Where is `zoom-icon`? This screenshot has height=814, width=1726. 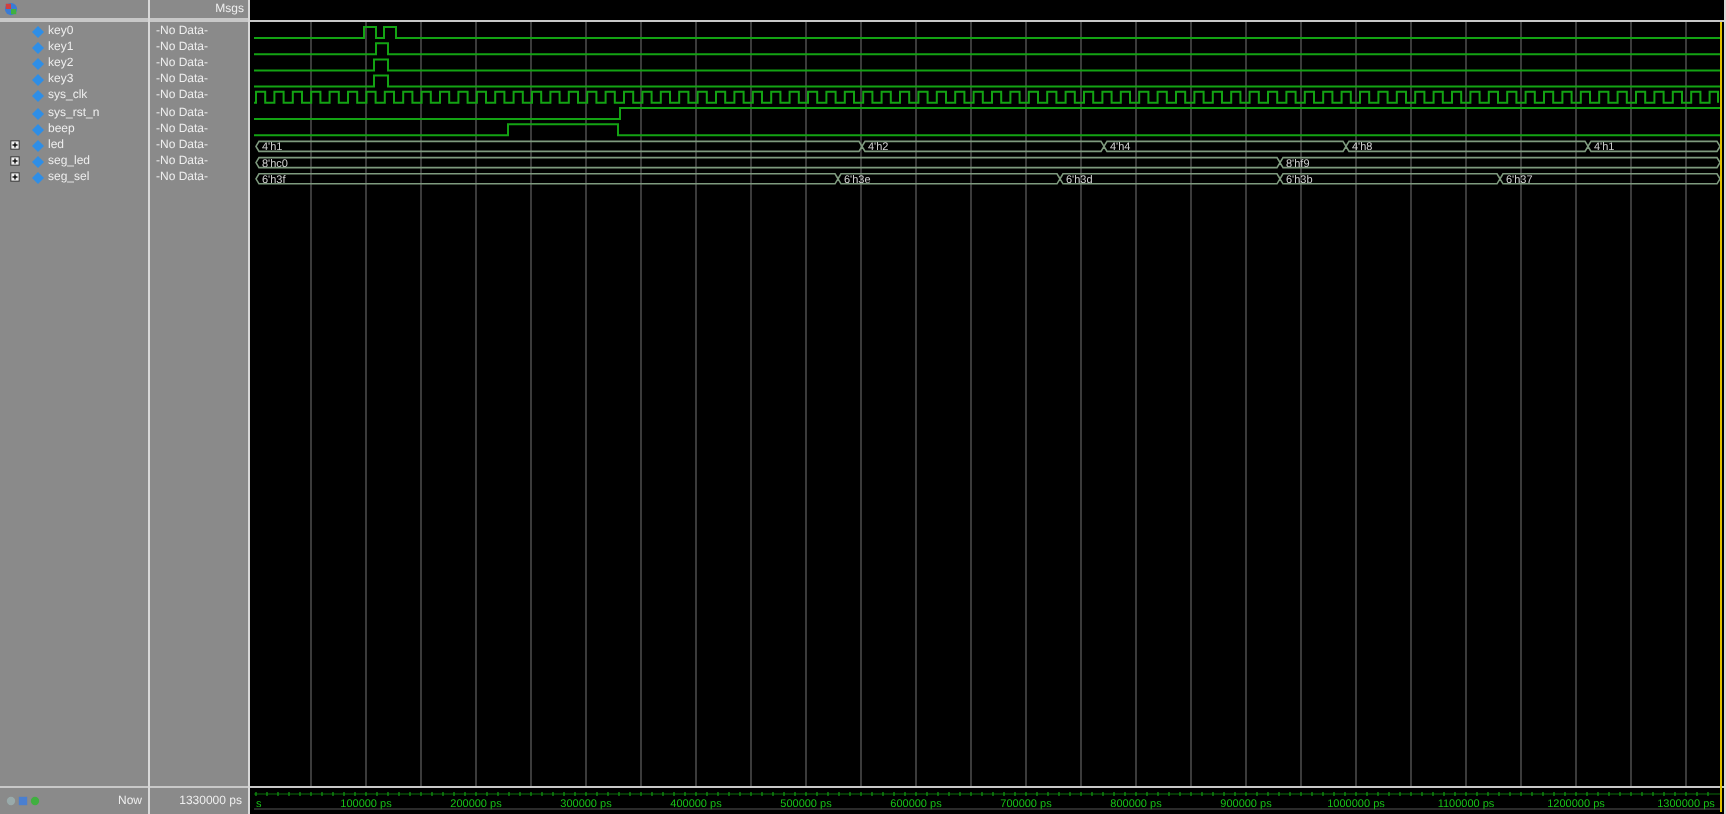
zoom-icon is located at coordinates (11, 801).